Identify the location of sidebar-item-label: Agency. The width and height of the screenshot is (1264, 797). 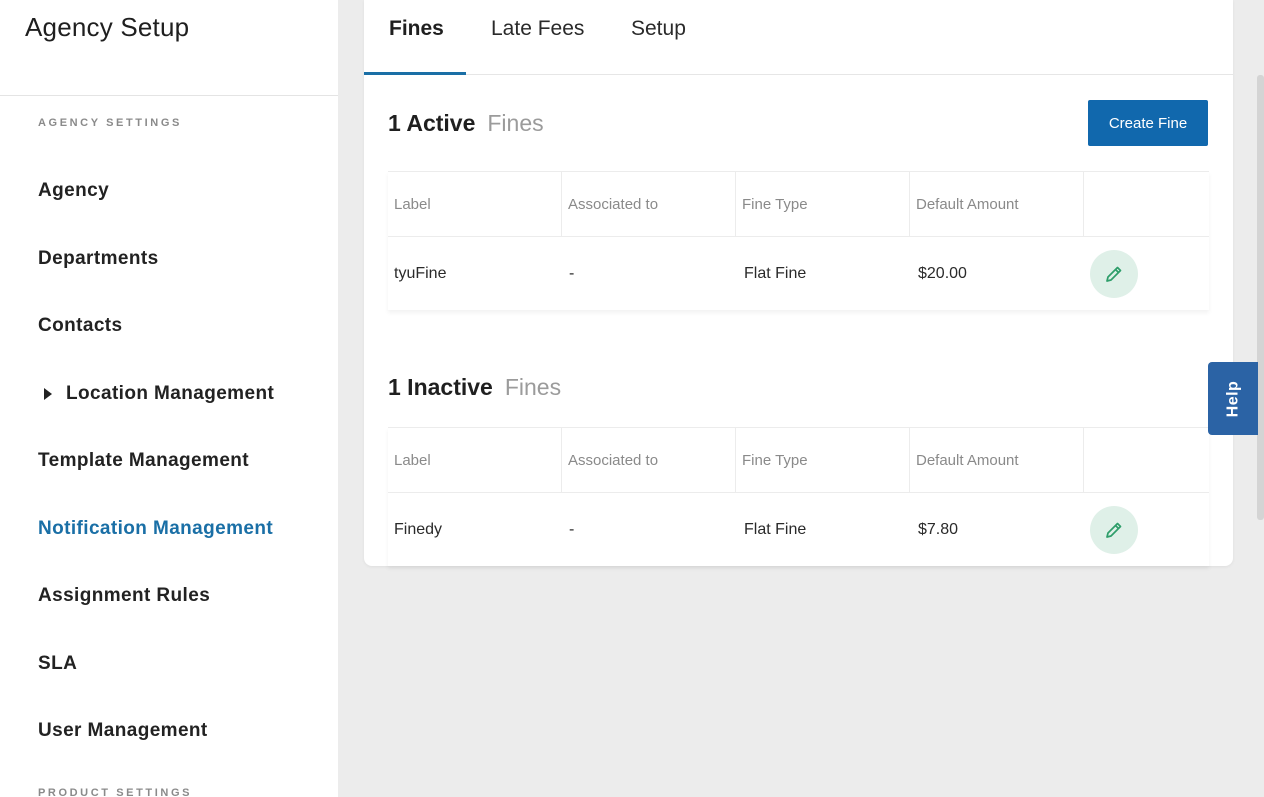
(74, 190).